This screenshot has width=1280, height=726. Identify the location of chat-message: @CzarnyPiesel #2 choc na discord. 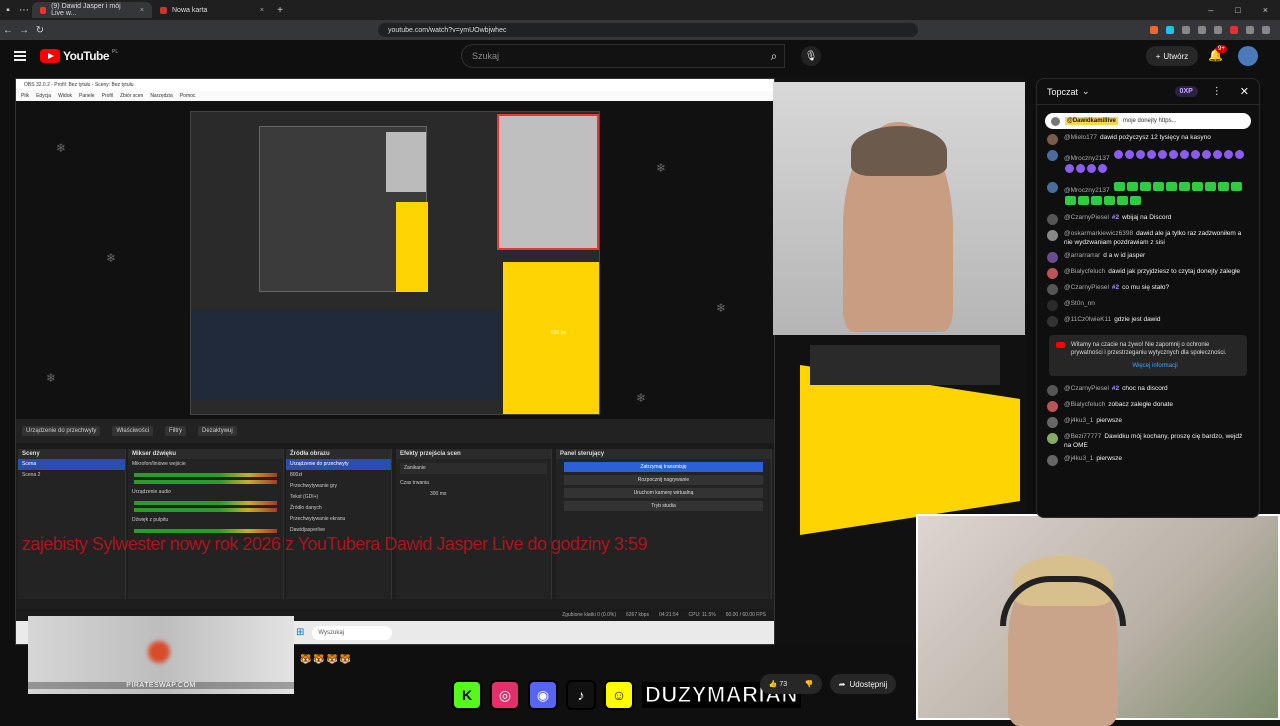
(1148, 390).